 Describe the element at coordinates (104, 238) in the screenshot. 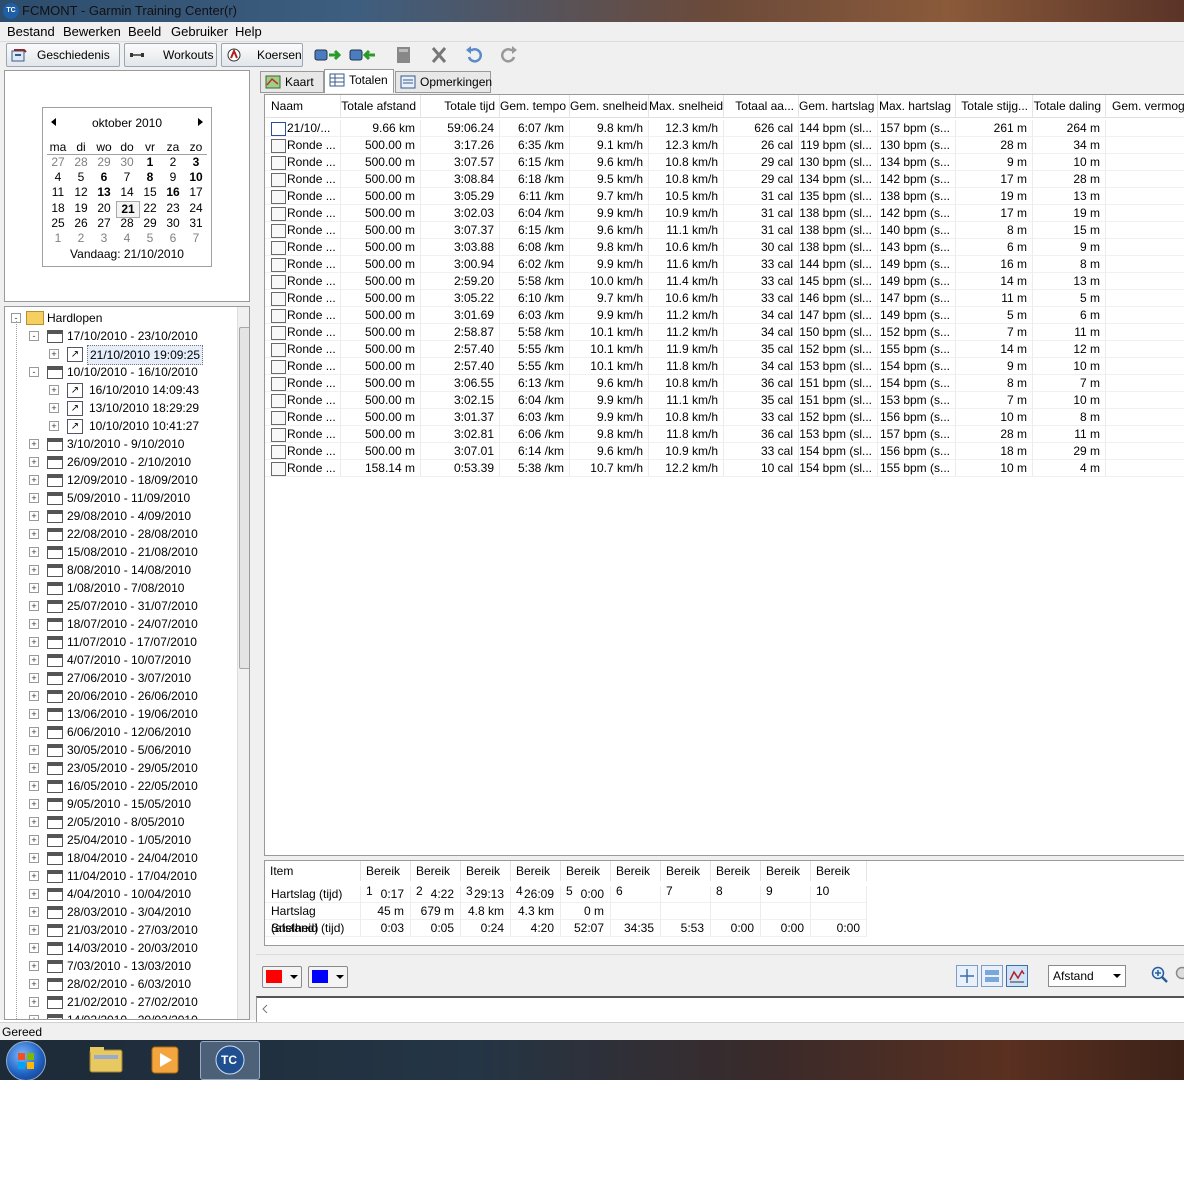

I see `calendar-day: 3` at that location.